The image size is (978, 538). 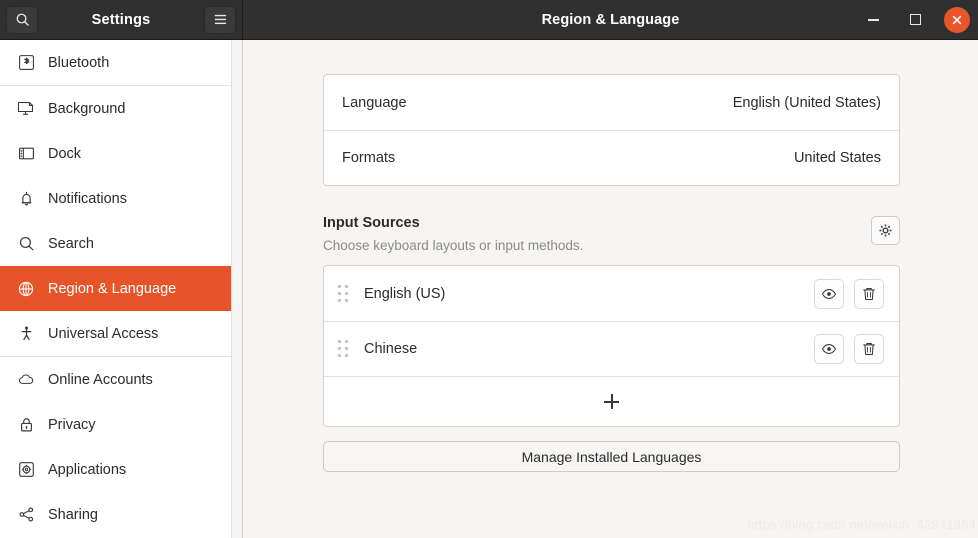 I want to click on section-title: Input Sources, so click(x=371, y=223).